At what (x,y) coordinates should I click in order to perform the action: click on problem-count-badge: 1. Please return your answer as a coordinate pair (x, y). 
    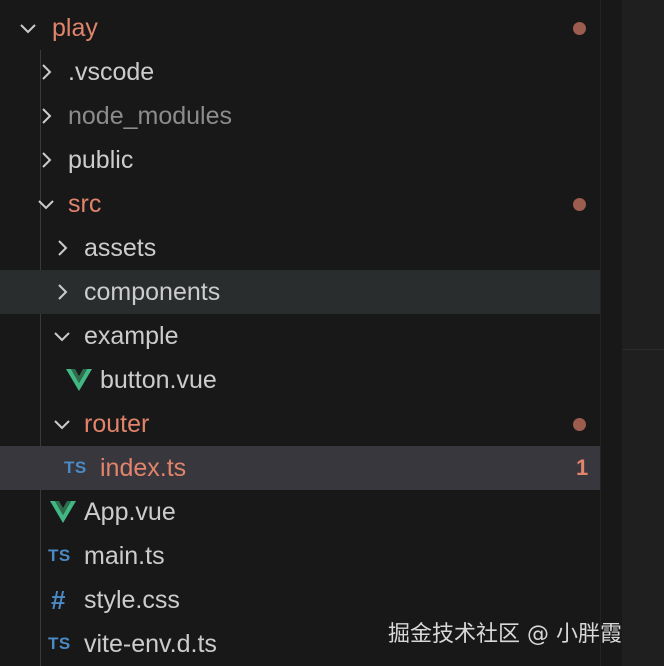
    Looking at the image, I should click on (582, 467).